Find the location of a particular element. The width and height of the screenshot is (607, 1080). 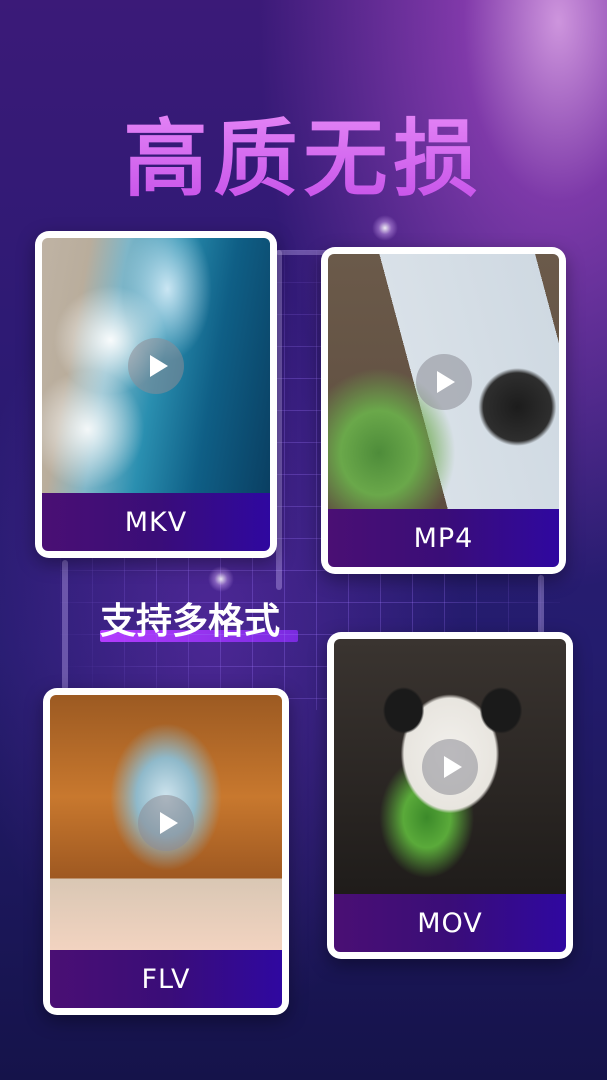

format-card-mp4: MP4 is located at coordinates (443, 410).